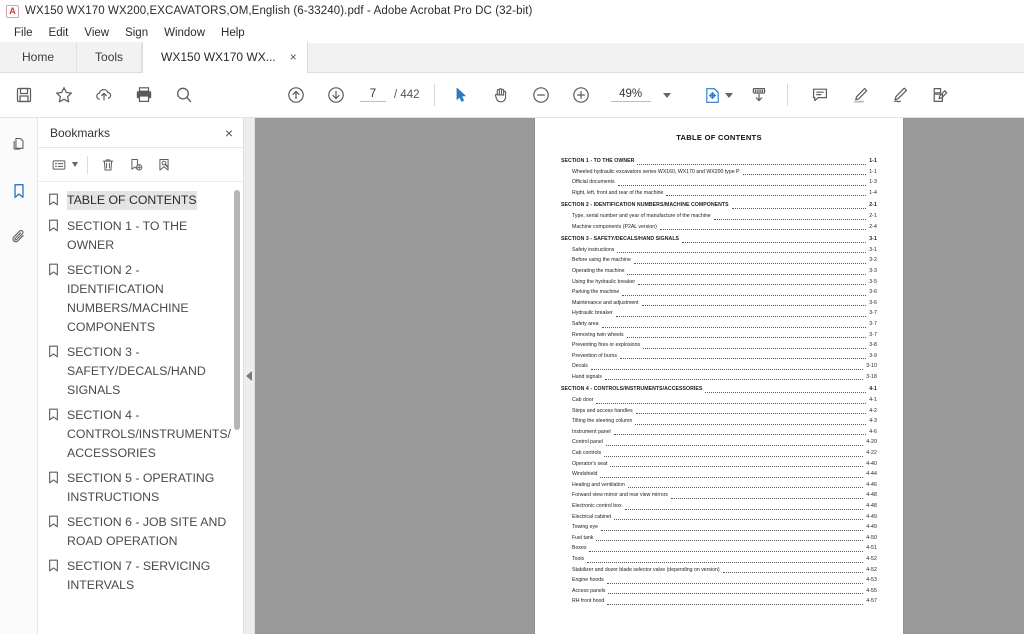 The height and width of the screenshot is (634, 1024). Describe the element at coordinates (19, 145) in the screenshot. I see `page-thumbnails-icon` at that location.